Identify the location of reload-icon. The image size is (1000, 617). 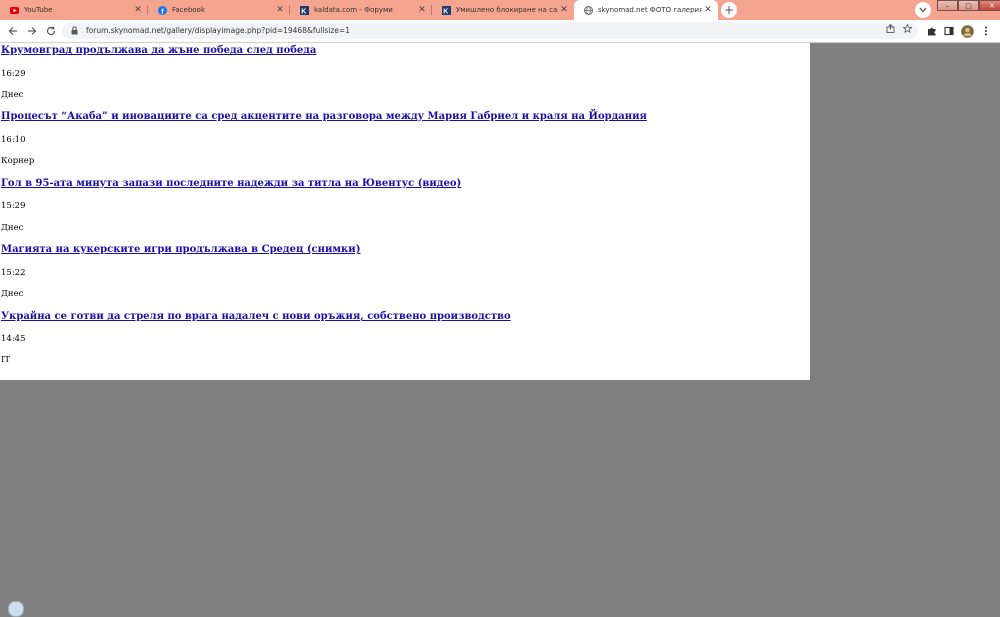
(51, 31).